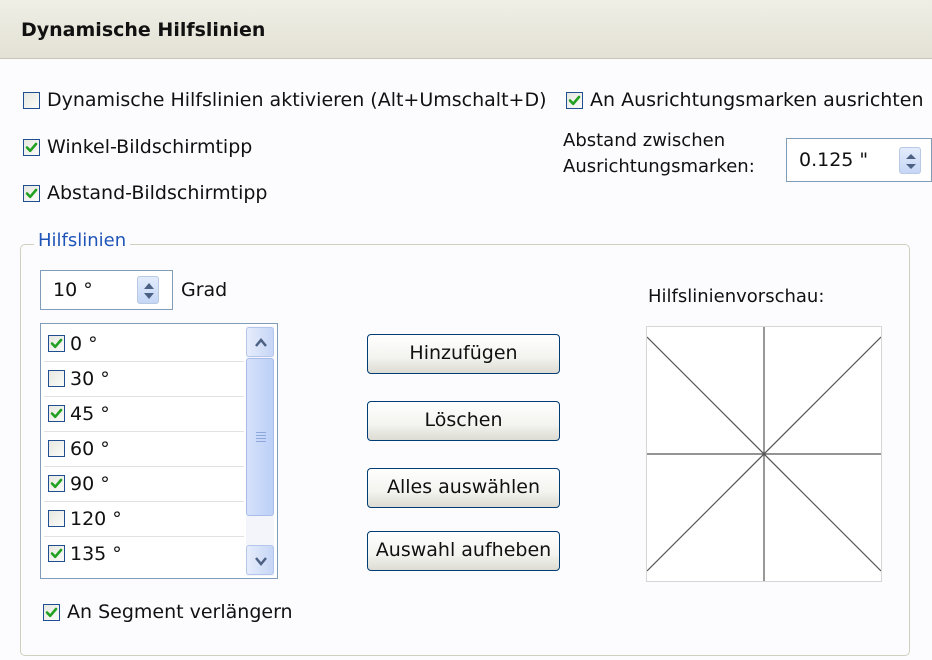 This screenshot has width=932, height=660. What do you see at coordinates (73, 290) in the screenshot?
I see `angle-value: 10 °` at bounding box center [73, 290].